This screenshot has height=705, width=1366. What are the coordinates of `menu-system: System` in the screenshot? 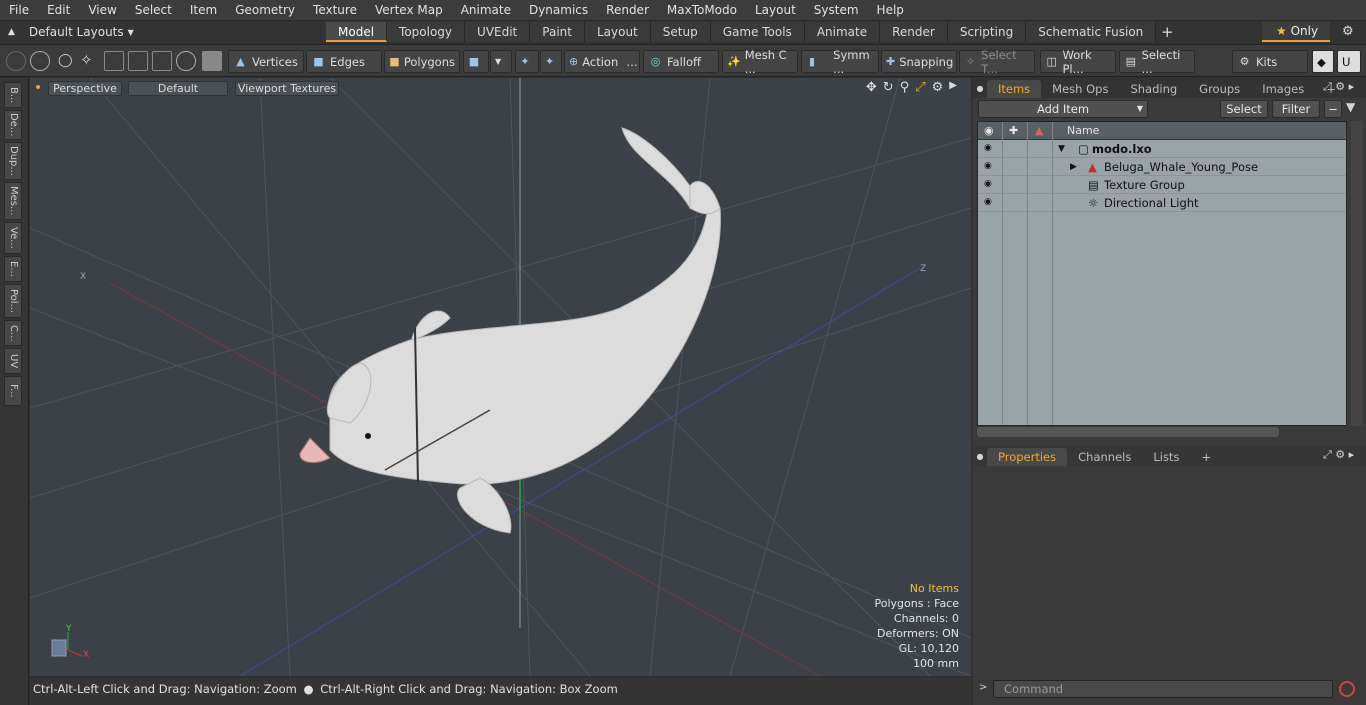 It's located at (836, 10).